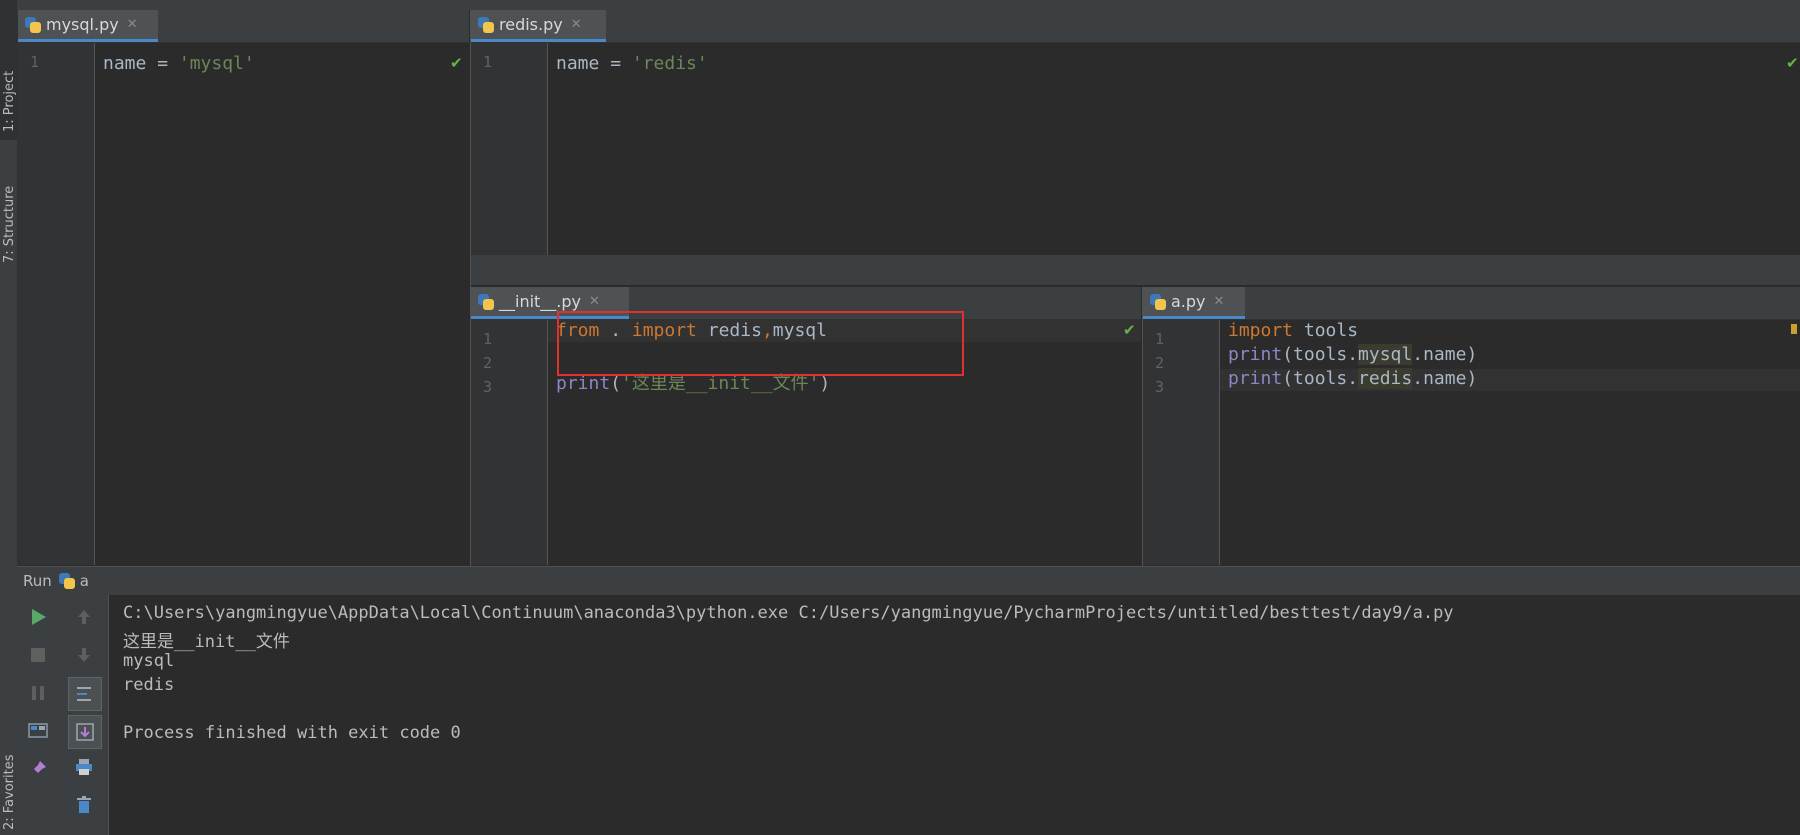  I want to click on tab-label: a.py, so click(1188, 301).